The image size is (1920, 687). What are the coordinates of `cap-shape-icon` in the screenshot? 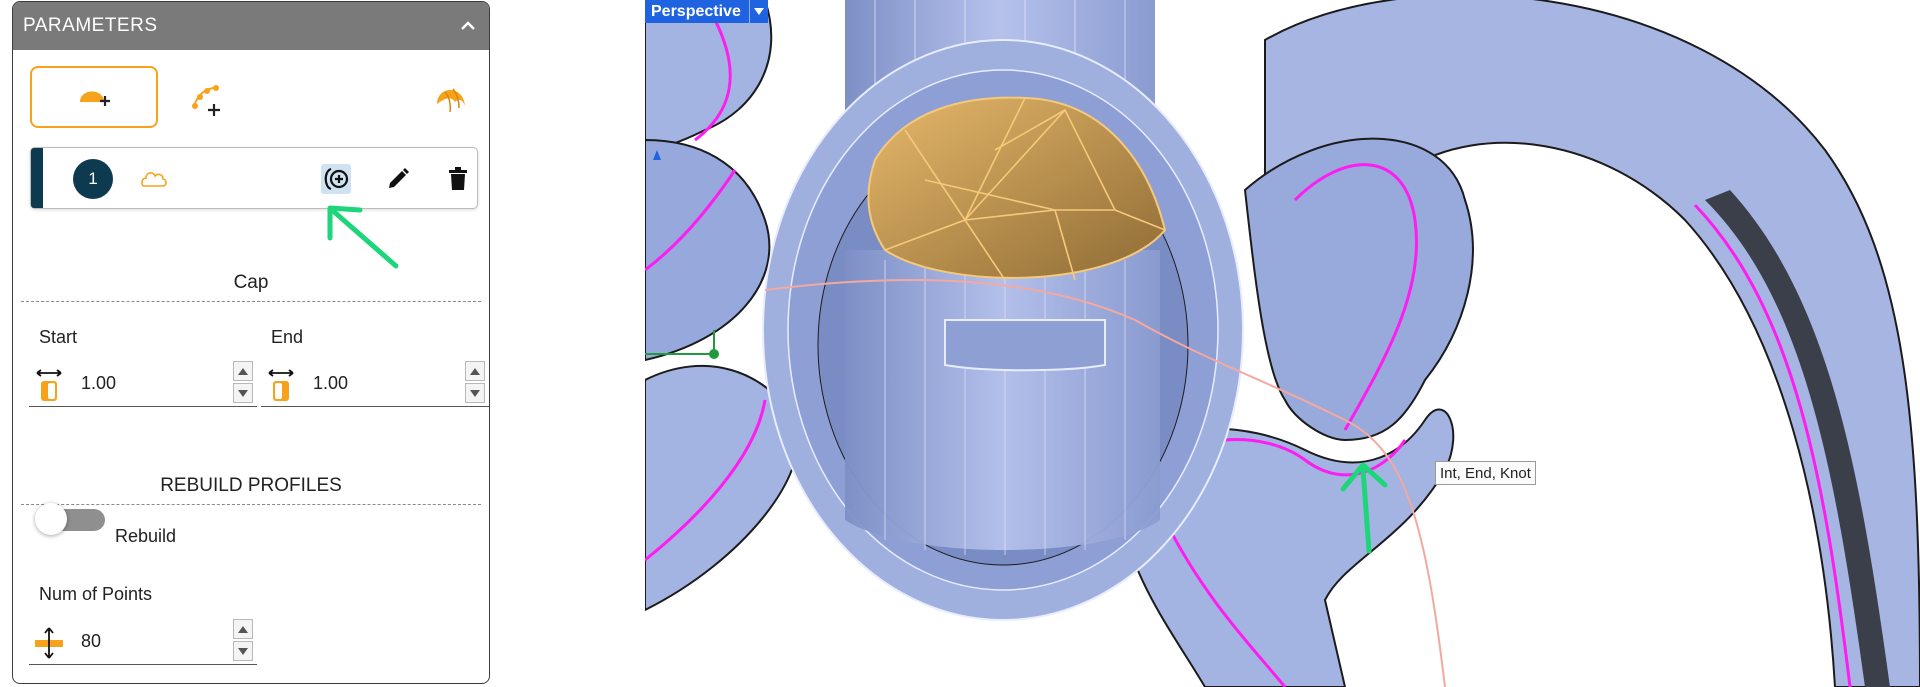 It's located at (451, 100).